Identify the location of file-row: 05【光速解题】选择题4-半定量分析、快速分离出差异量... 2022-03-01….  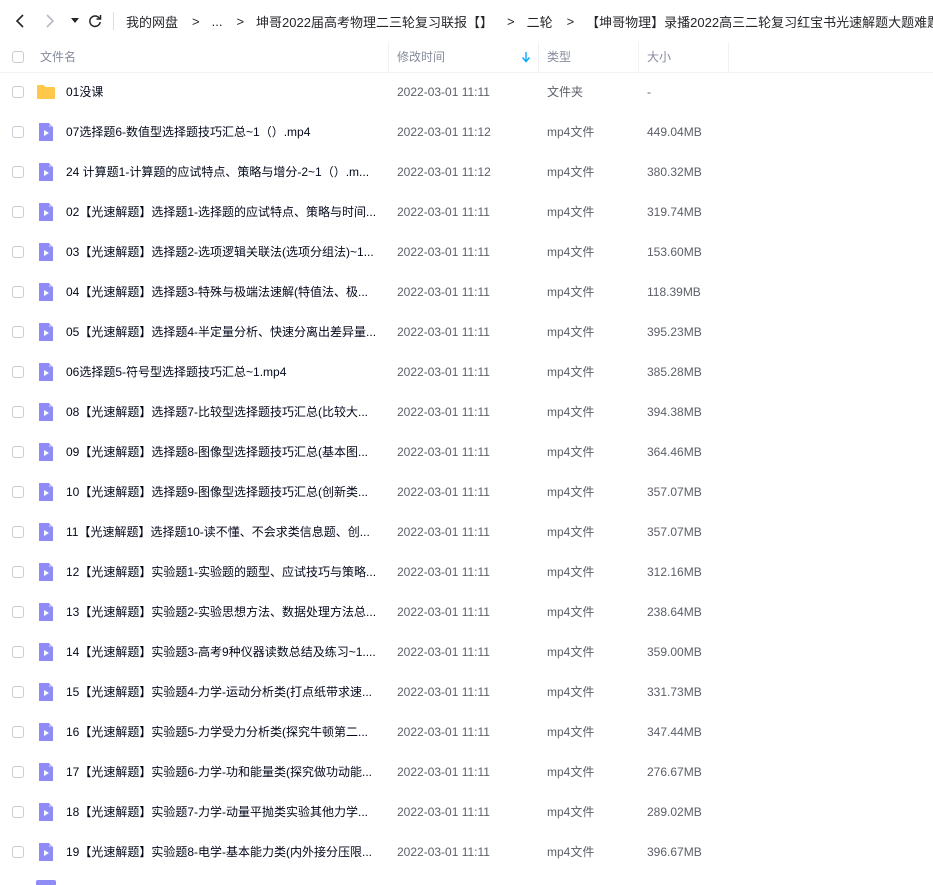
(466, 332).